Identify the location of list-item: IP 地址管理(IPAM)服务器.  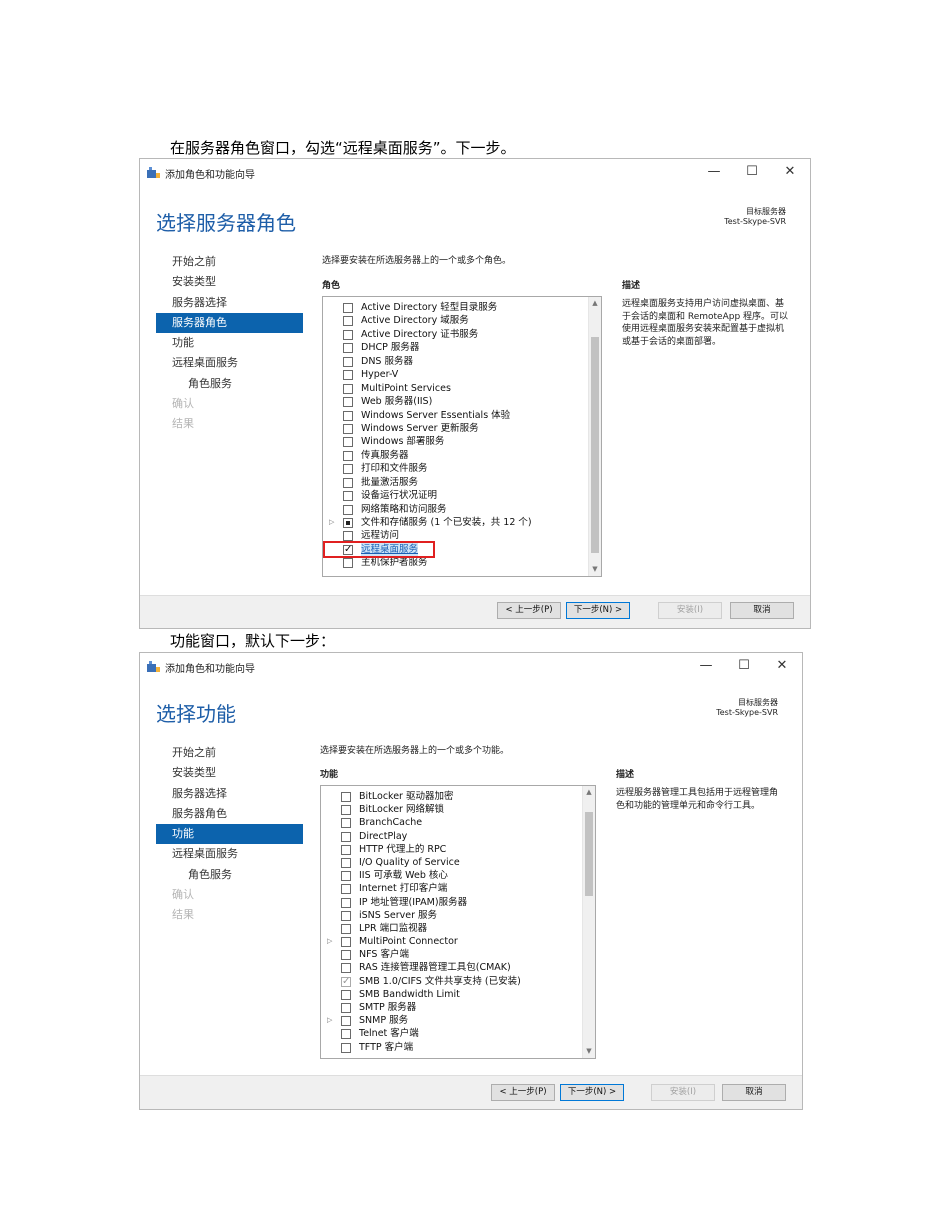
(452, 902).